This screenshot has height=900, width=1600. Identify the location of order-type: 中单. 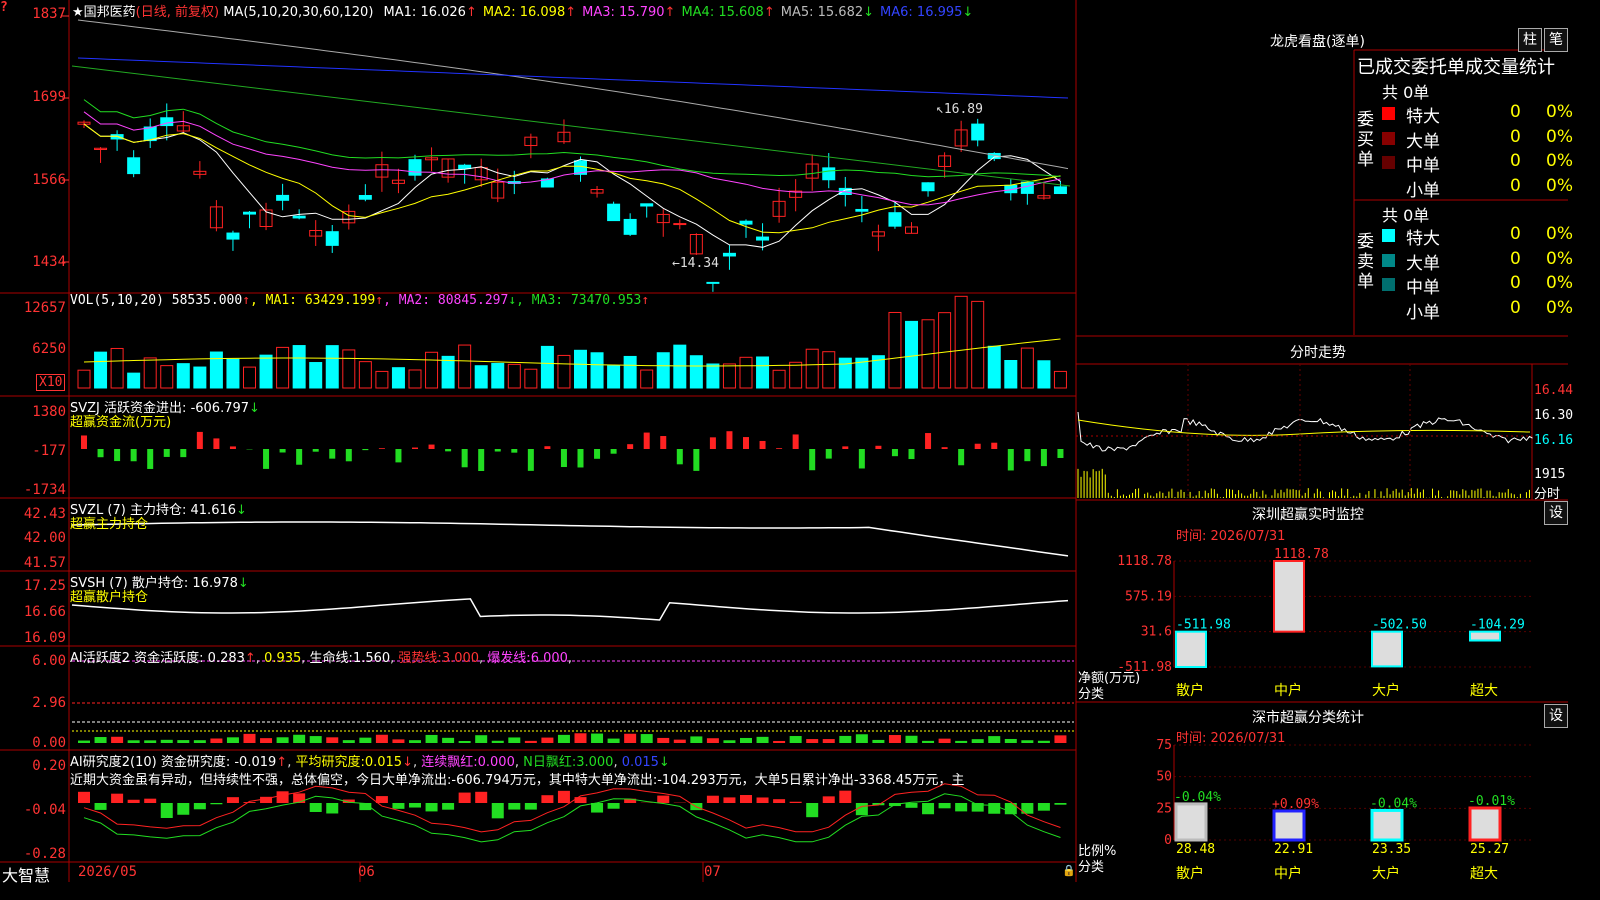
(1423, 166).